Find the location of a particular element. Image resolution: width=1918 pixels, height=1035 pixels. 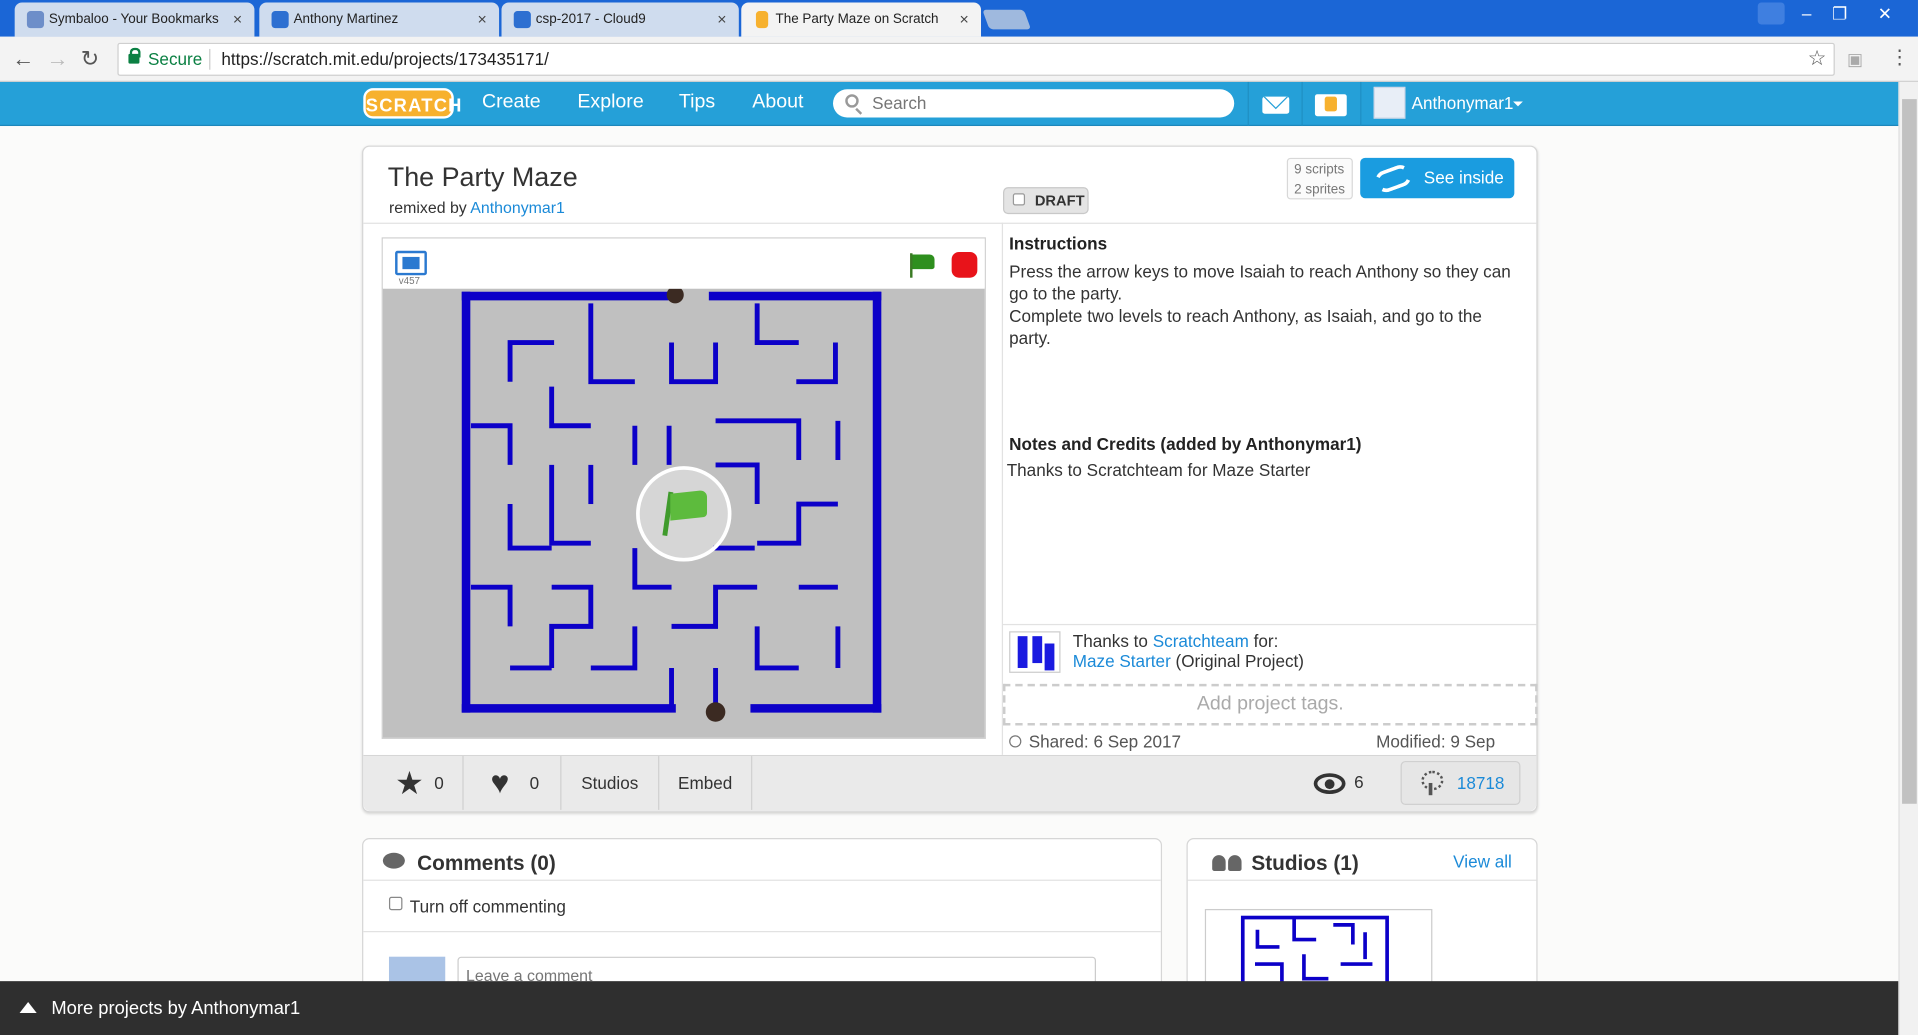

close-window-button: ✕ is located at coordinates (1884, 13).